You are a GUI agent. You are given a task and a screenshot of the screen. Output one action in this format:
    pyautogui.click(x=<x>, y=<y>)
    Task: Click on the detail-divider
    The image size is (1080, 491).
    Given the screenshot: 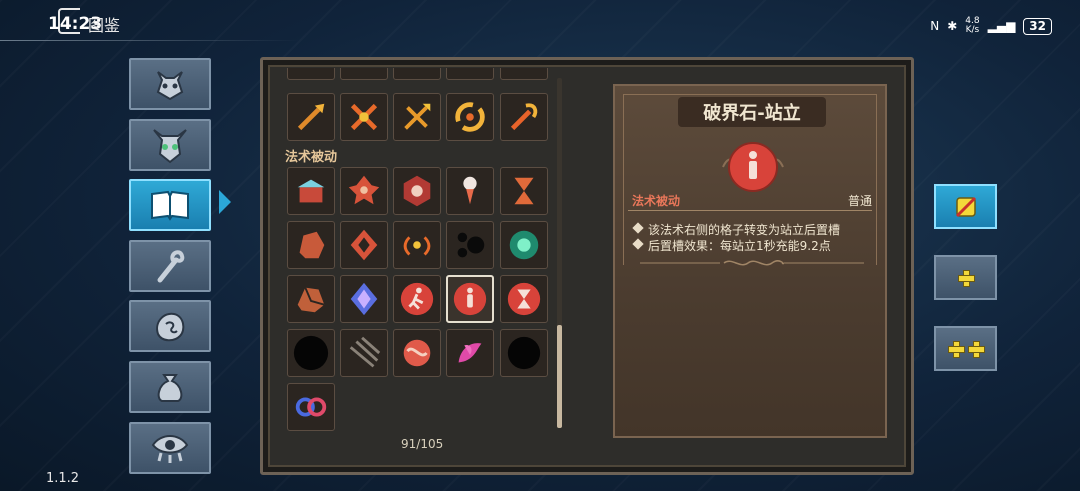 What is the action you would take?
    pyautogui.click(x=750, y=210)
    